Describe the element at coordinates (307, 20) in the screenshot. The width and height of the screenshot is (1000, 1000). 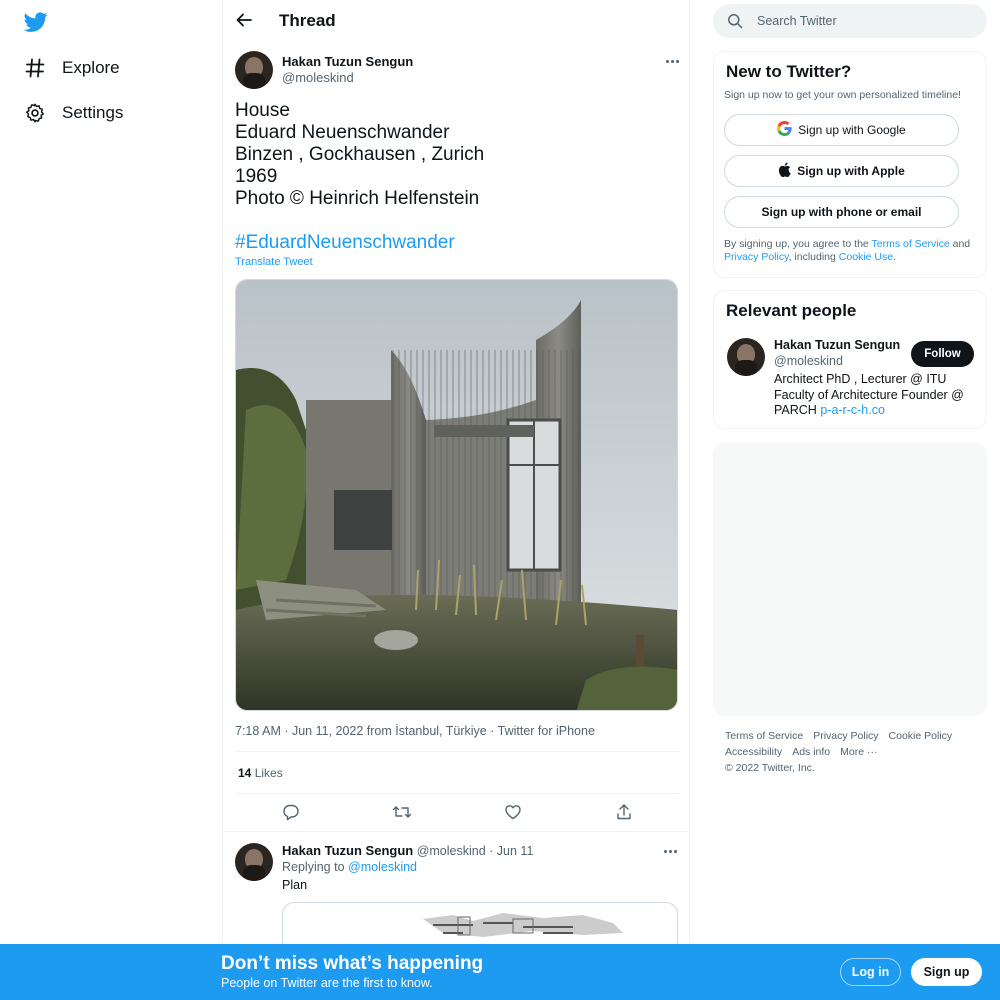
I see `page-title: Thread` at that location.